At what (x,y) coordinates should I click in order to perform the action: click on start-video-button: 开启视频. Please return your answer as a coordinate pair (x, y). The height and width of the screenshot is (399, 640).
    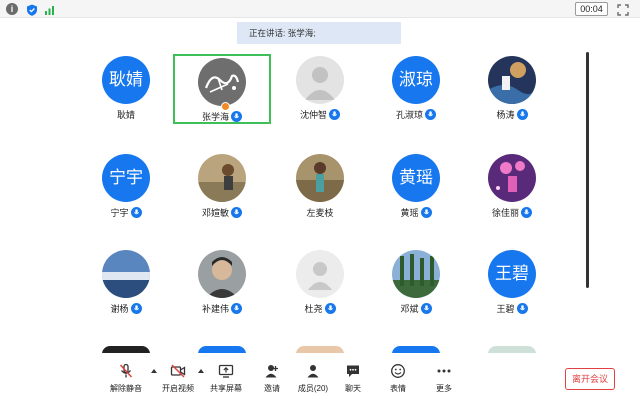
    Looking at the image, I should click on (178, 378).